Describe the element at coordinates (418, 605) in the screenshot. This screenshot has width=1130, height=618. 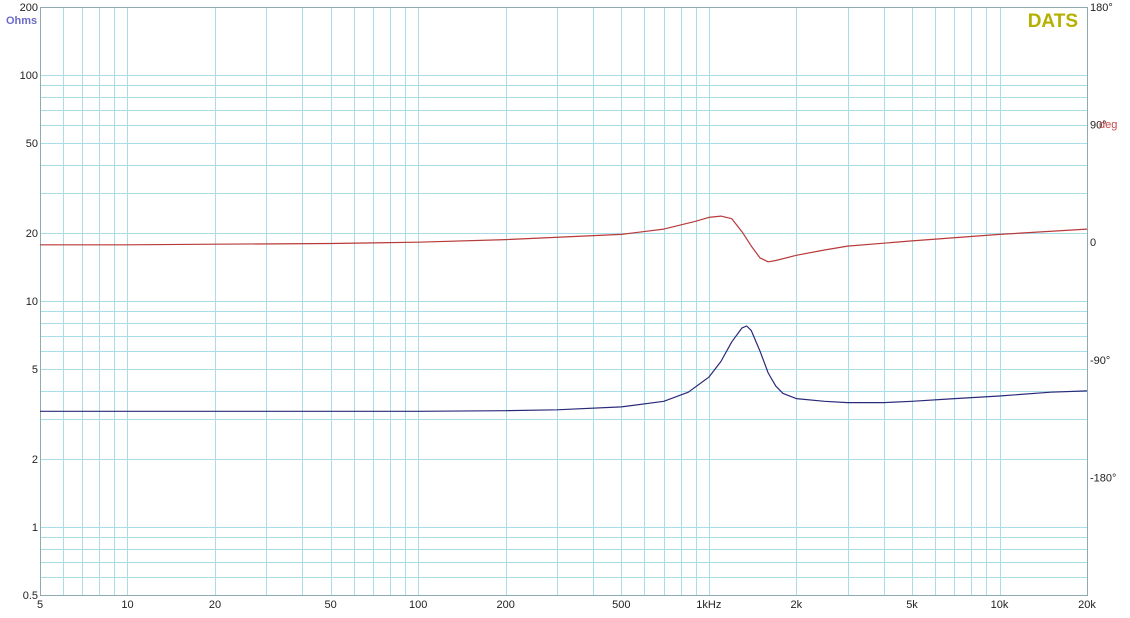
I see `x-tick-label: 100` at that location.